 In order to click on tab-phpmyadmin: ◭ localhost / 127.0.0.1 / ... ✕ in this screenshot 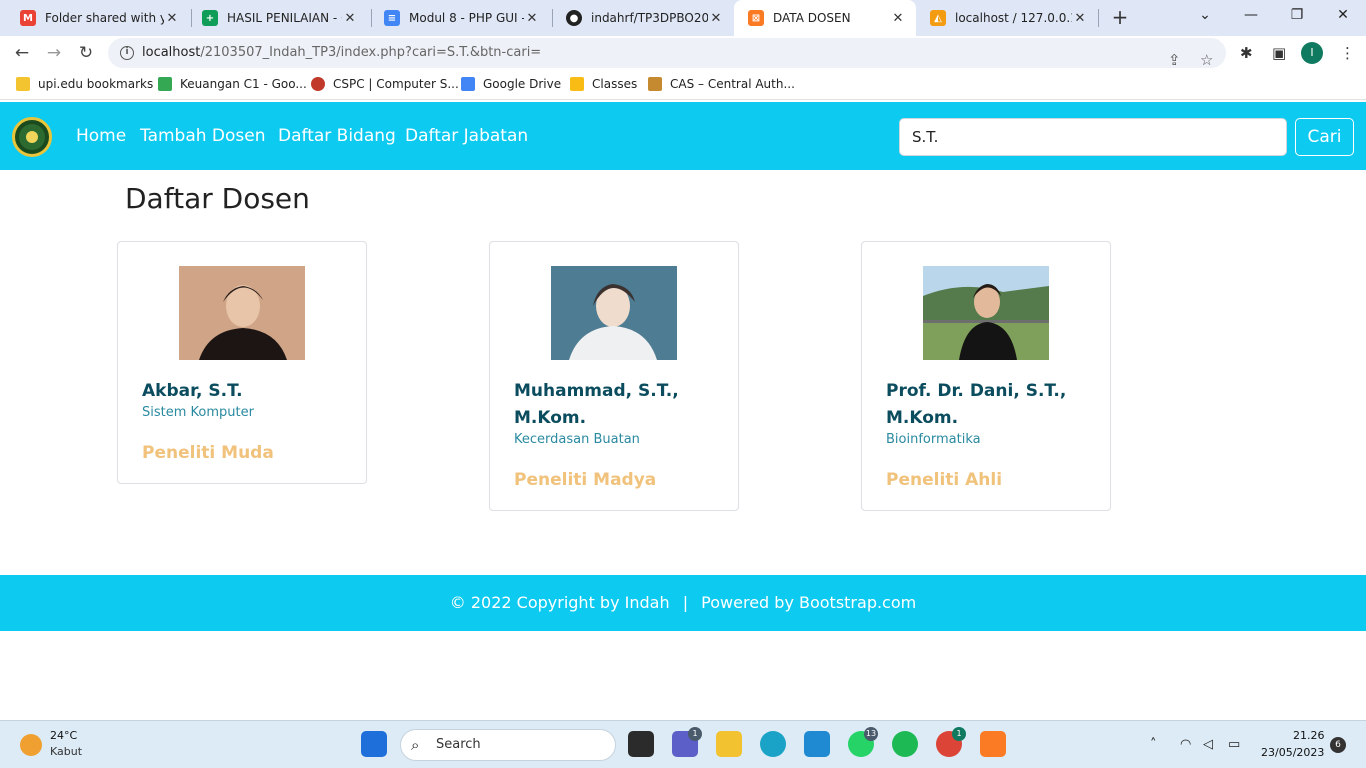, I will do `click(1007, 18)`.